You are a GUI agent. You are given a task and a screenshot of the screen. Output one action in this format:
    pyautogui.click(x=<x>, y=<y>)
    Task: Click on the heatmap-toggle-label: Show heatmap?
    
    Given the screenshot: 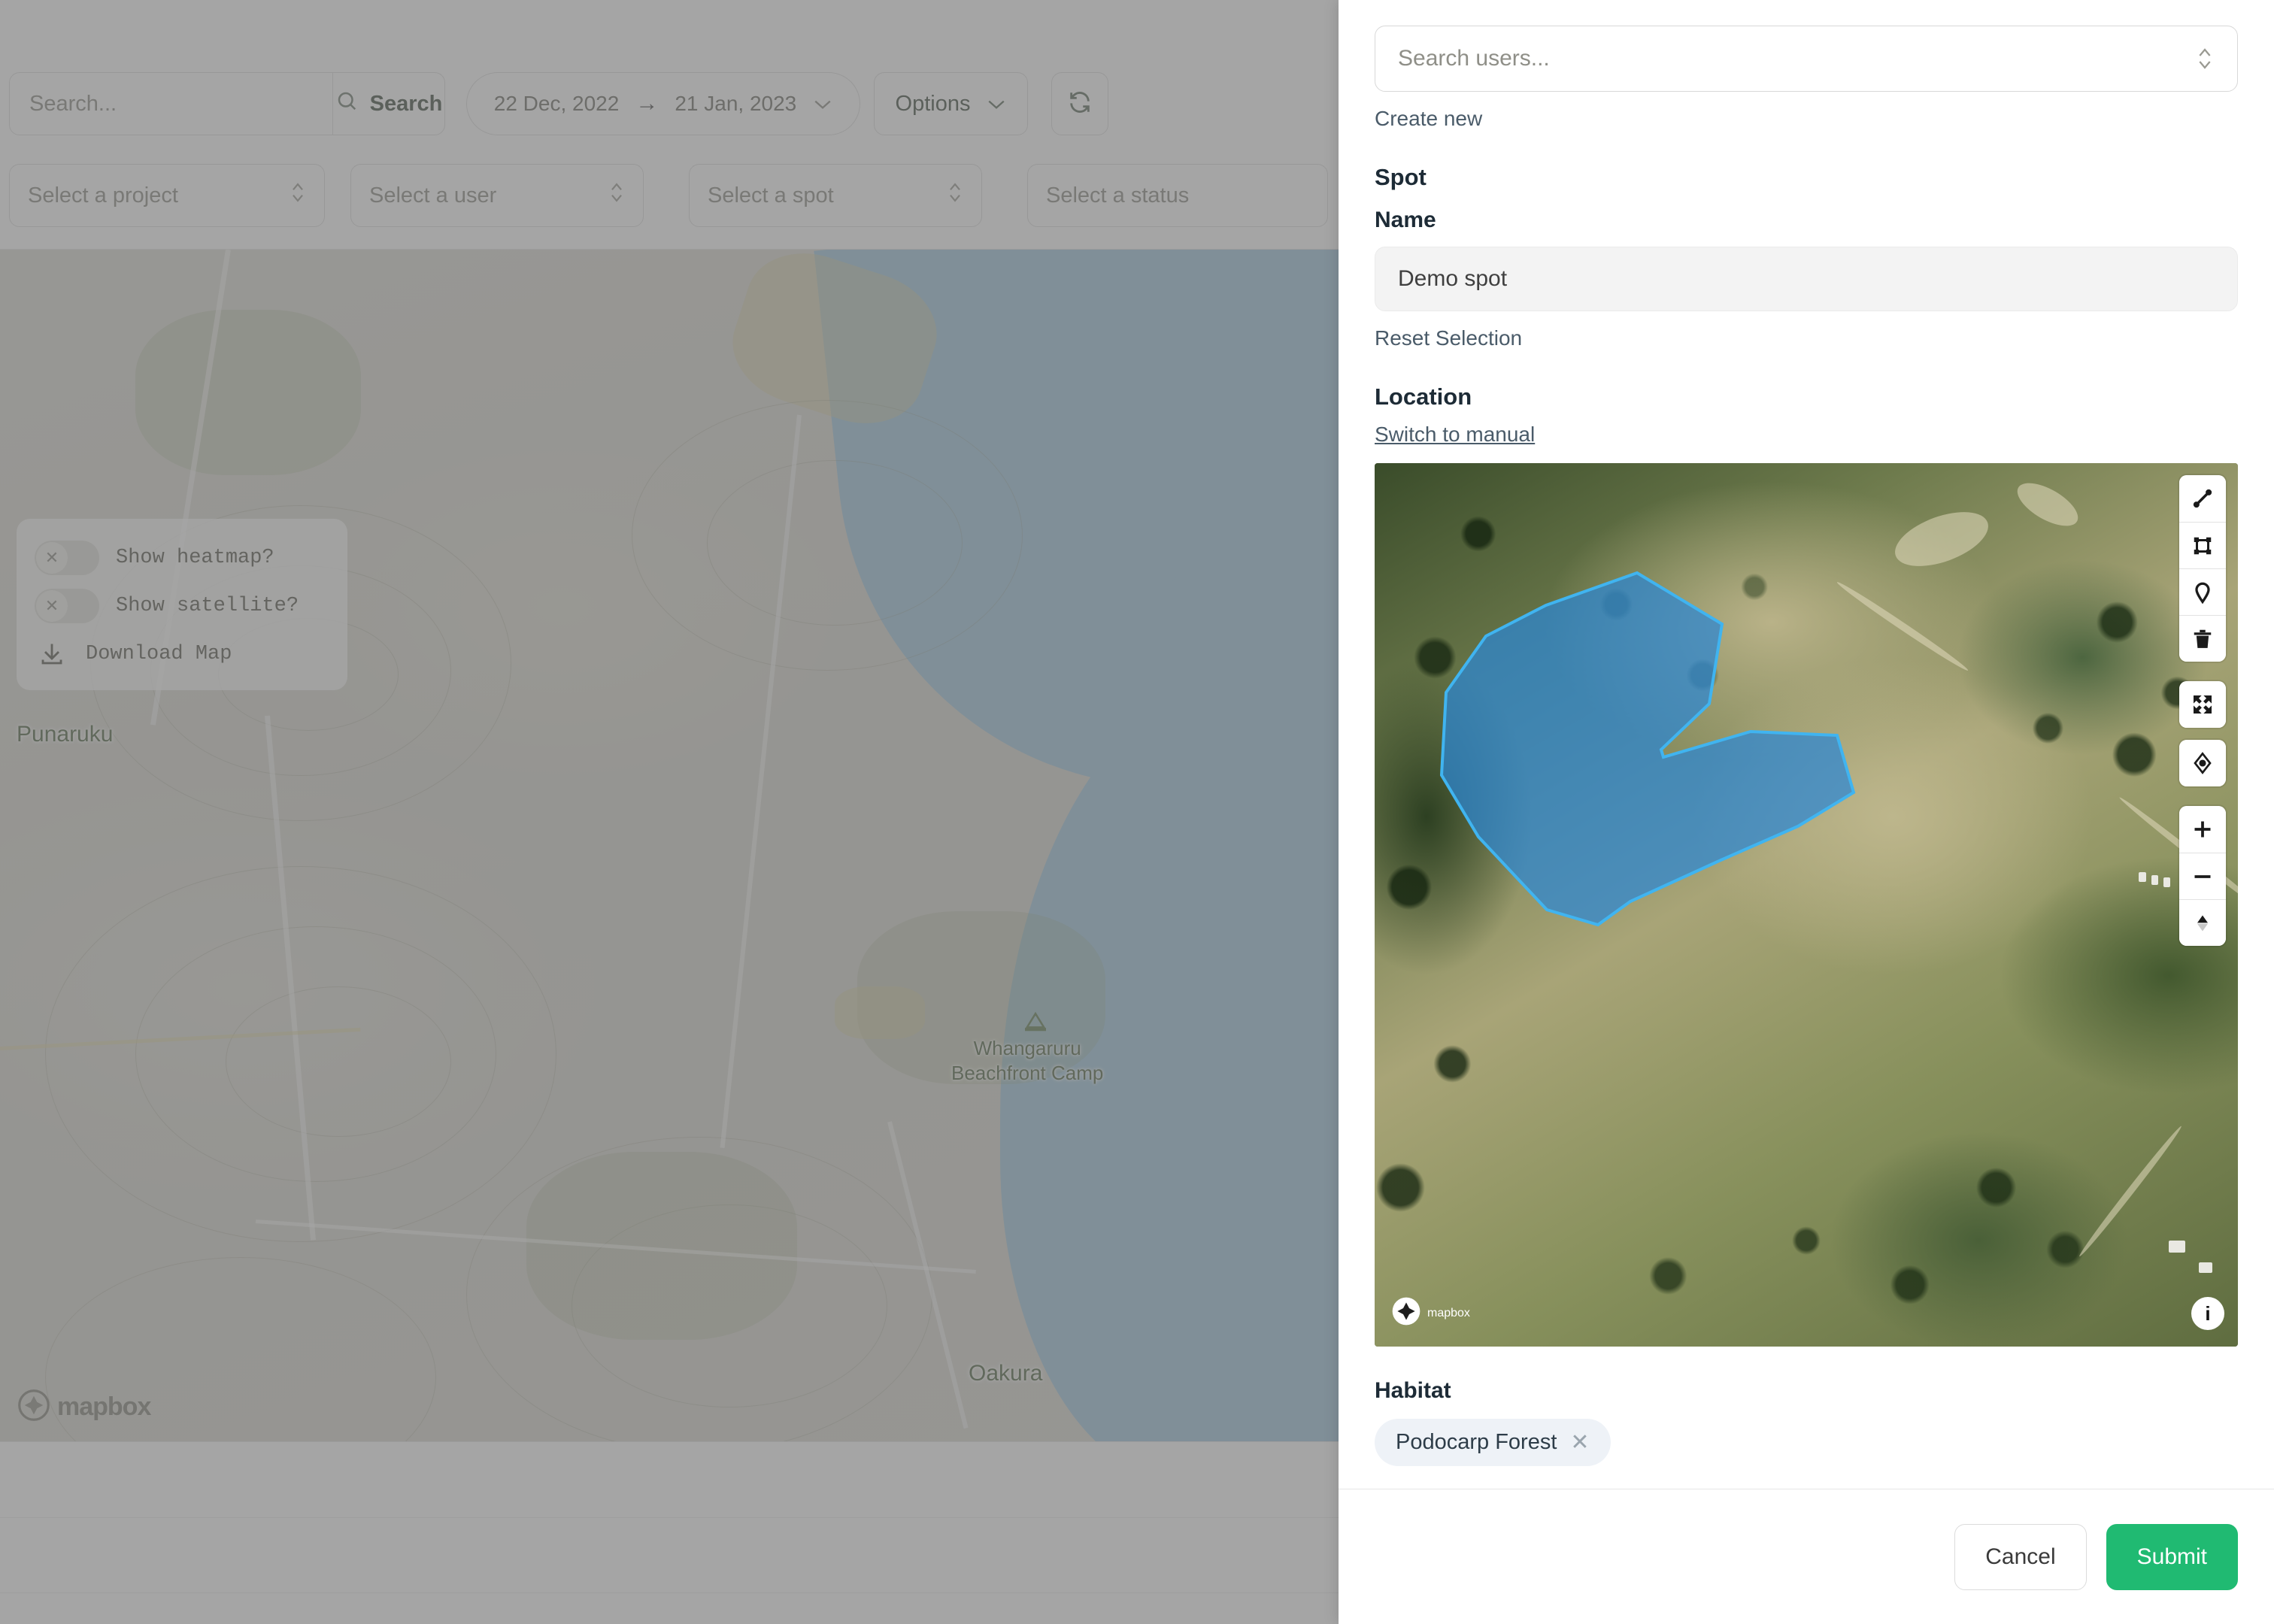 What is the action you would take?
    pyautogui.click(x=195, y=558)
    